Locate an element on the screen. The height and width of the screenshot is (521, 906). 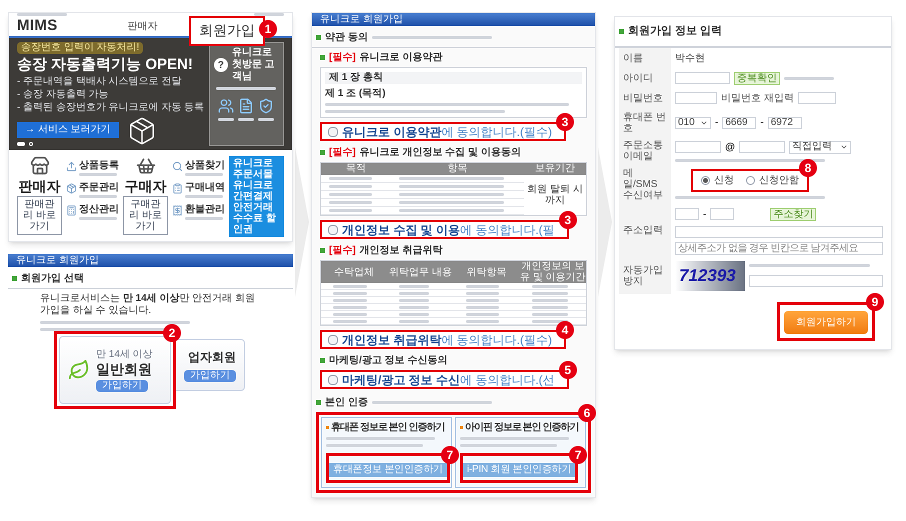
shortcut-button: 판매관리 바로가기 is located at coordinates (39, 215).